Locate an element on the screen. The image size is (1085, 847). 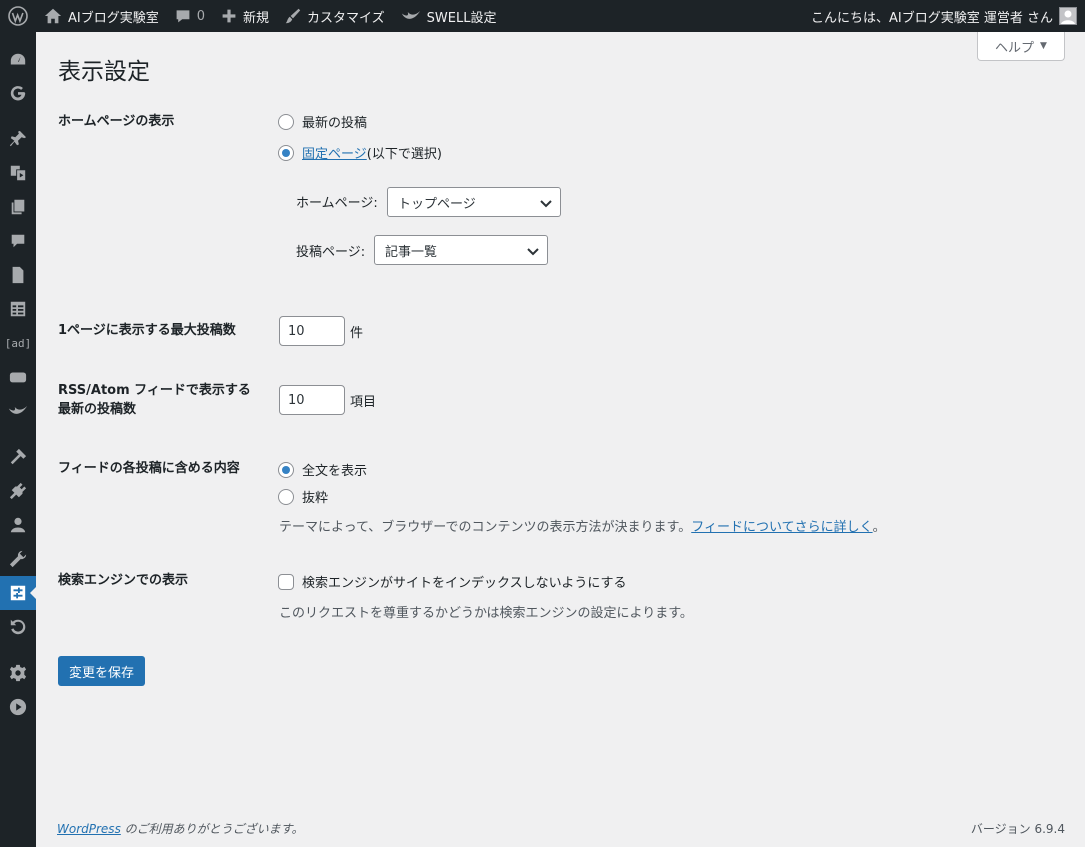
copy-pages-icon is located at coordinates (18, 207).